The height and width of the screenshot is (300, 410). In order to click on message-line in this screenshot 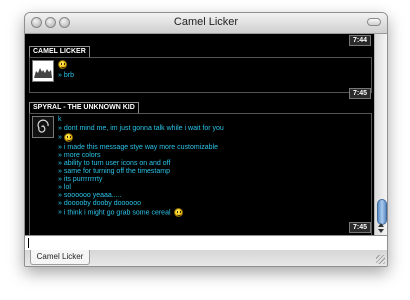, I will do `click(62, 65)`.